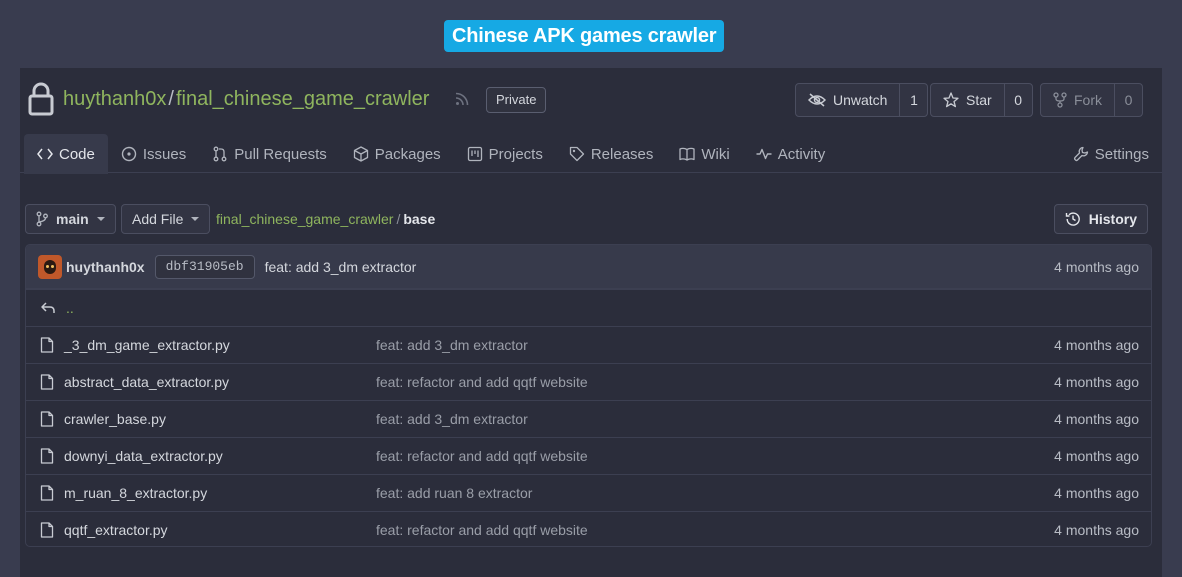 Image resolution: width=1182 pixels, height=577 pixels. I want to click on history-icon, so click(1072, 219).